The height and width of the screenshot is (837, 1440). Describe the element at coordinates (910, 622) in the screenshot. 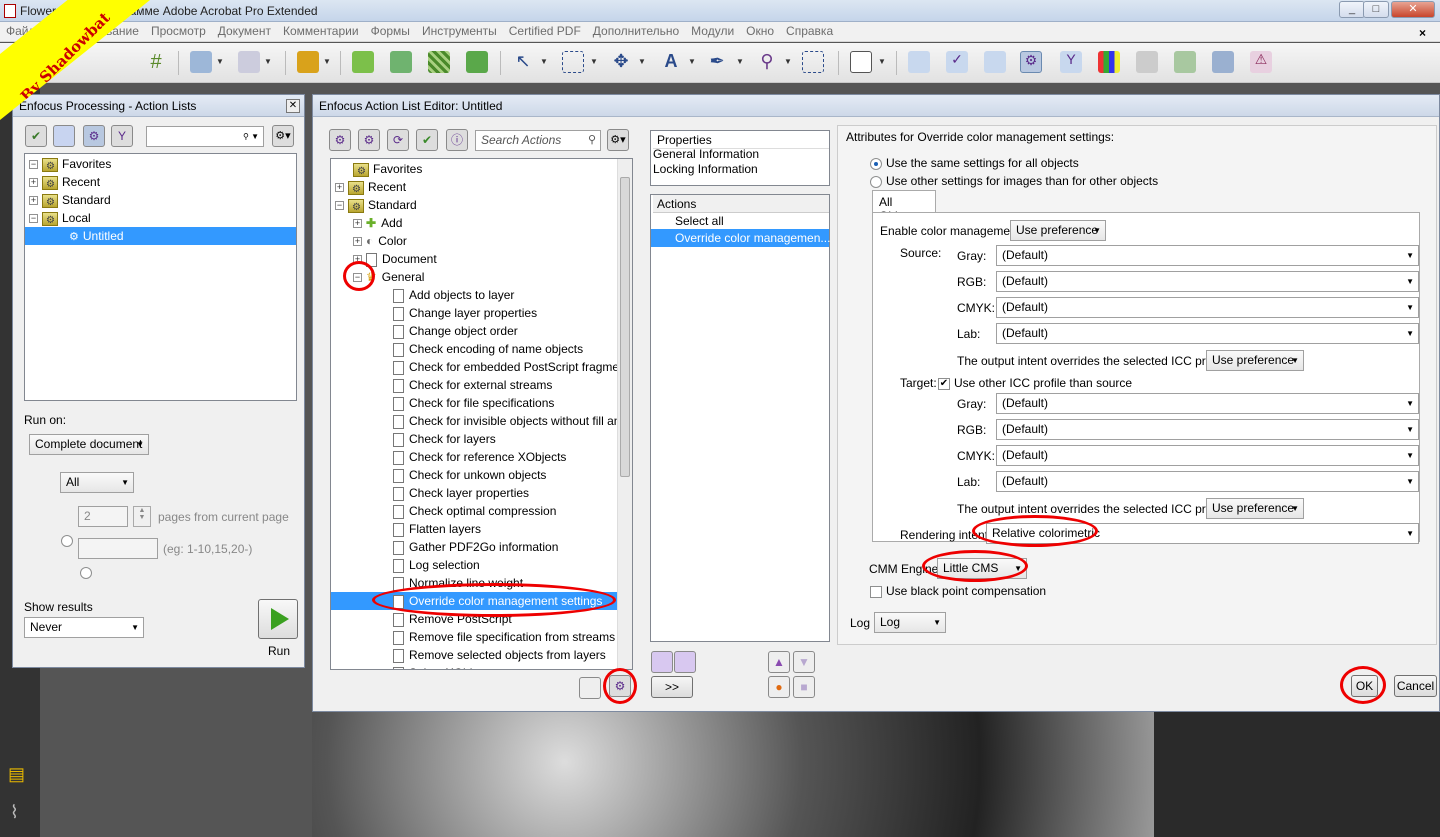

I see `log-select: Log ▼` at that location.